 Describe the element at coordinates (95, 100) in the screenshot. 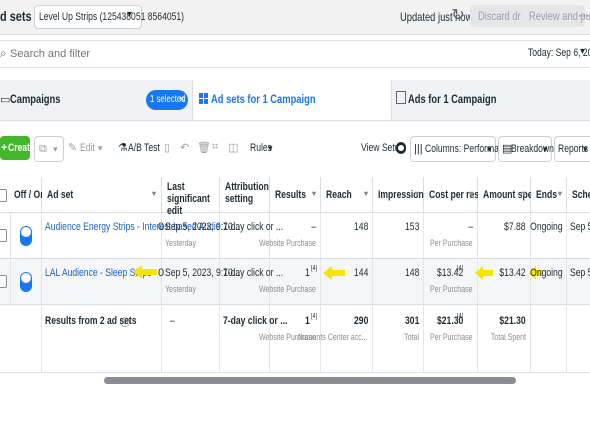

I see `tab-campaigns: ▭ Campaigns 1 selected ×` at that location.